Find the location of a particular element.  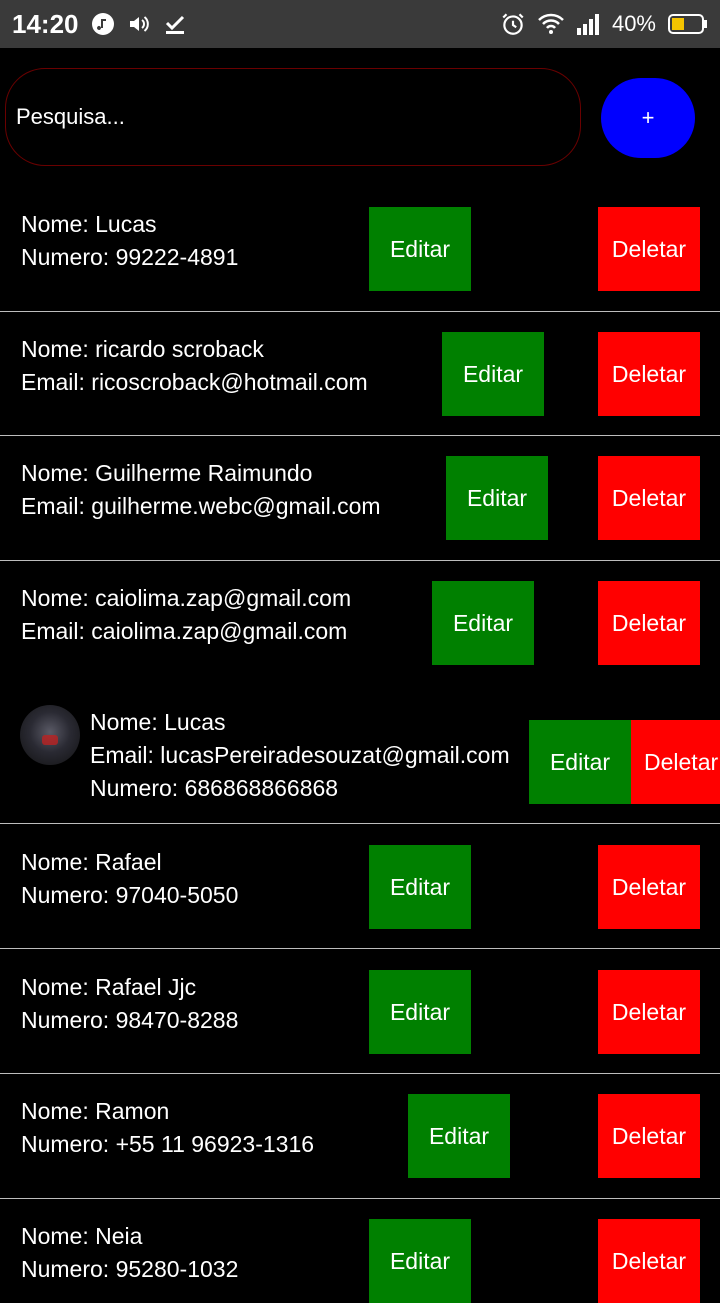

search-input is located at coordinates (297, 117).